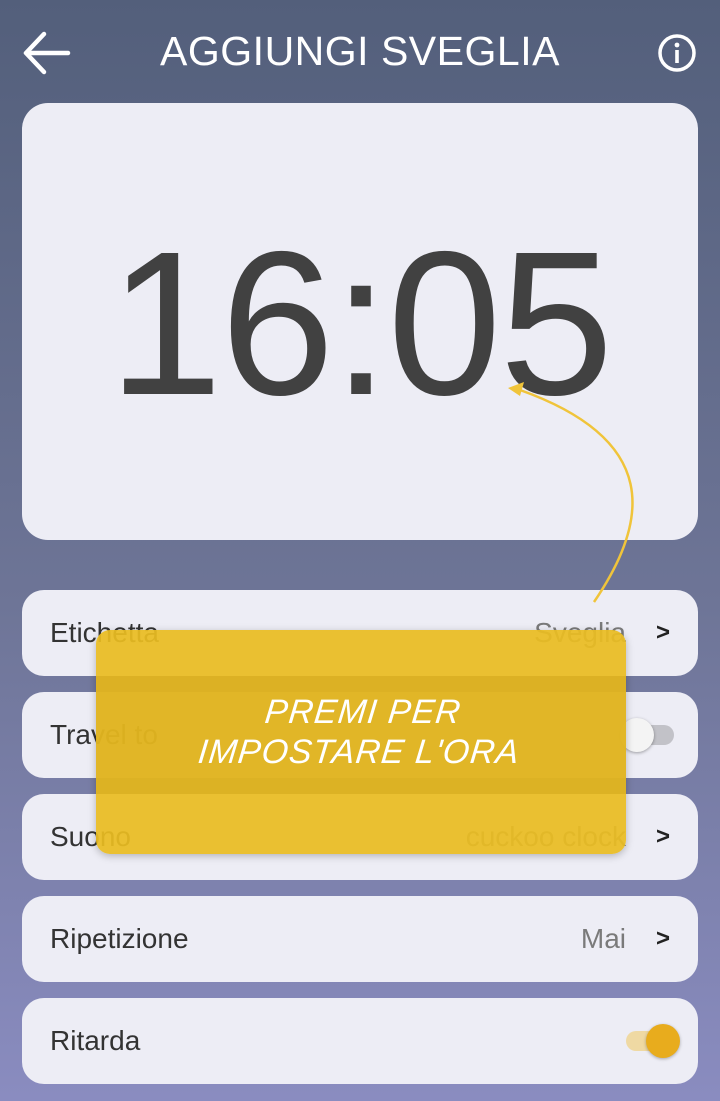 The height and width of the screenshot is (1101, 720). I want to click on info-button, so click(677, 53).